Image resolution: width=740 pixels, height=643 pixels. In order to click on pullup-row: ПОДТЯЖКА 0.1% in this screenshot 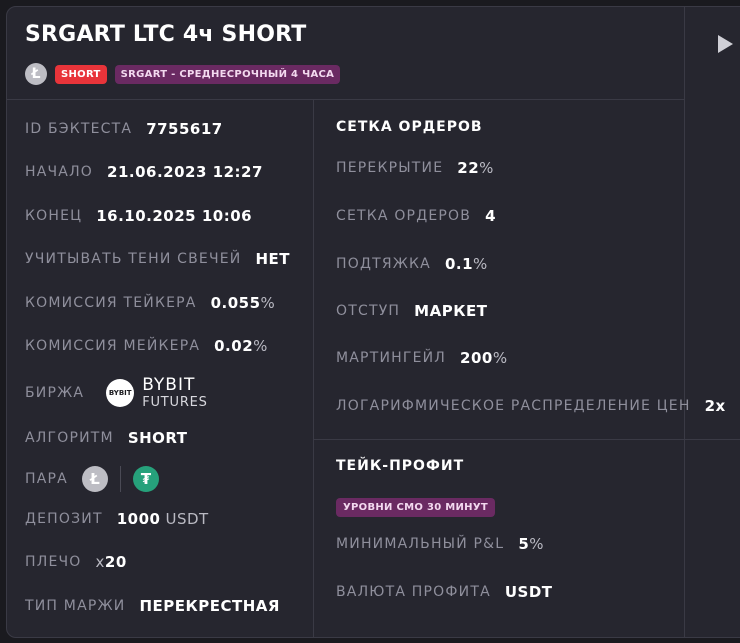, I will do `click(412, 264)`.